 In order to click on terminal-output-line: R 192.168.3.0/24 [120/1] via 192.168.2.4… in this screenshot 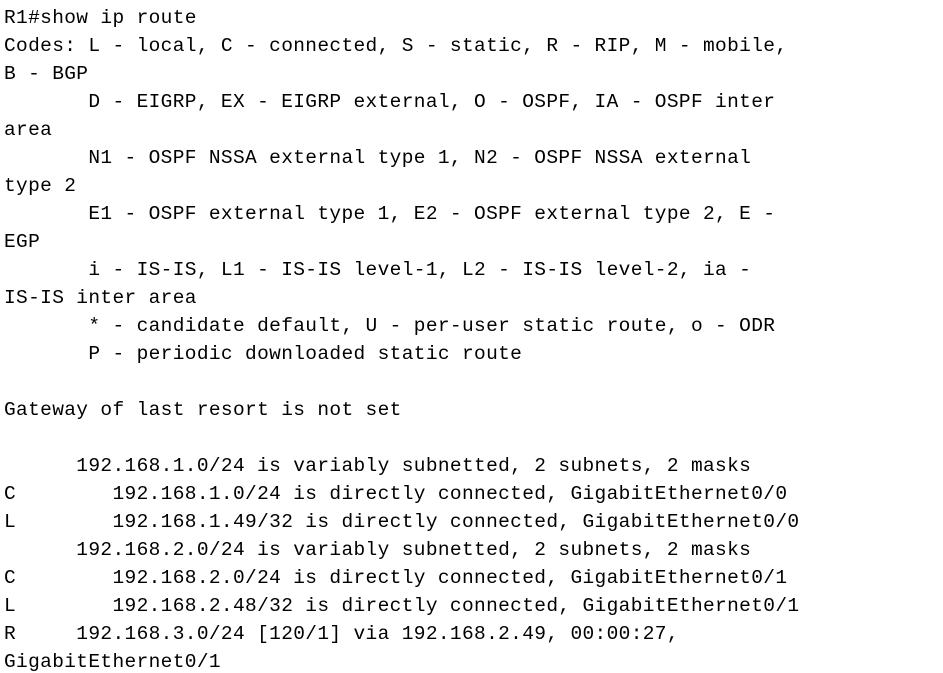, I will do `click(341, 634)`.